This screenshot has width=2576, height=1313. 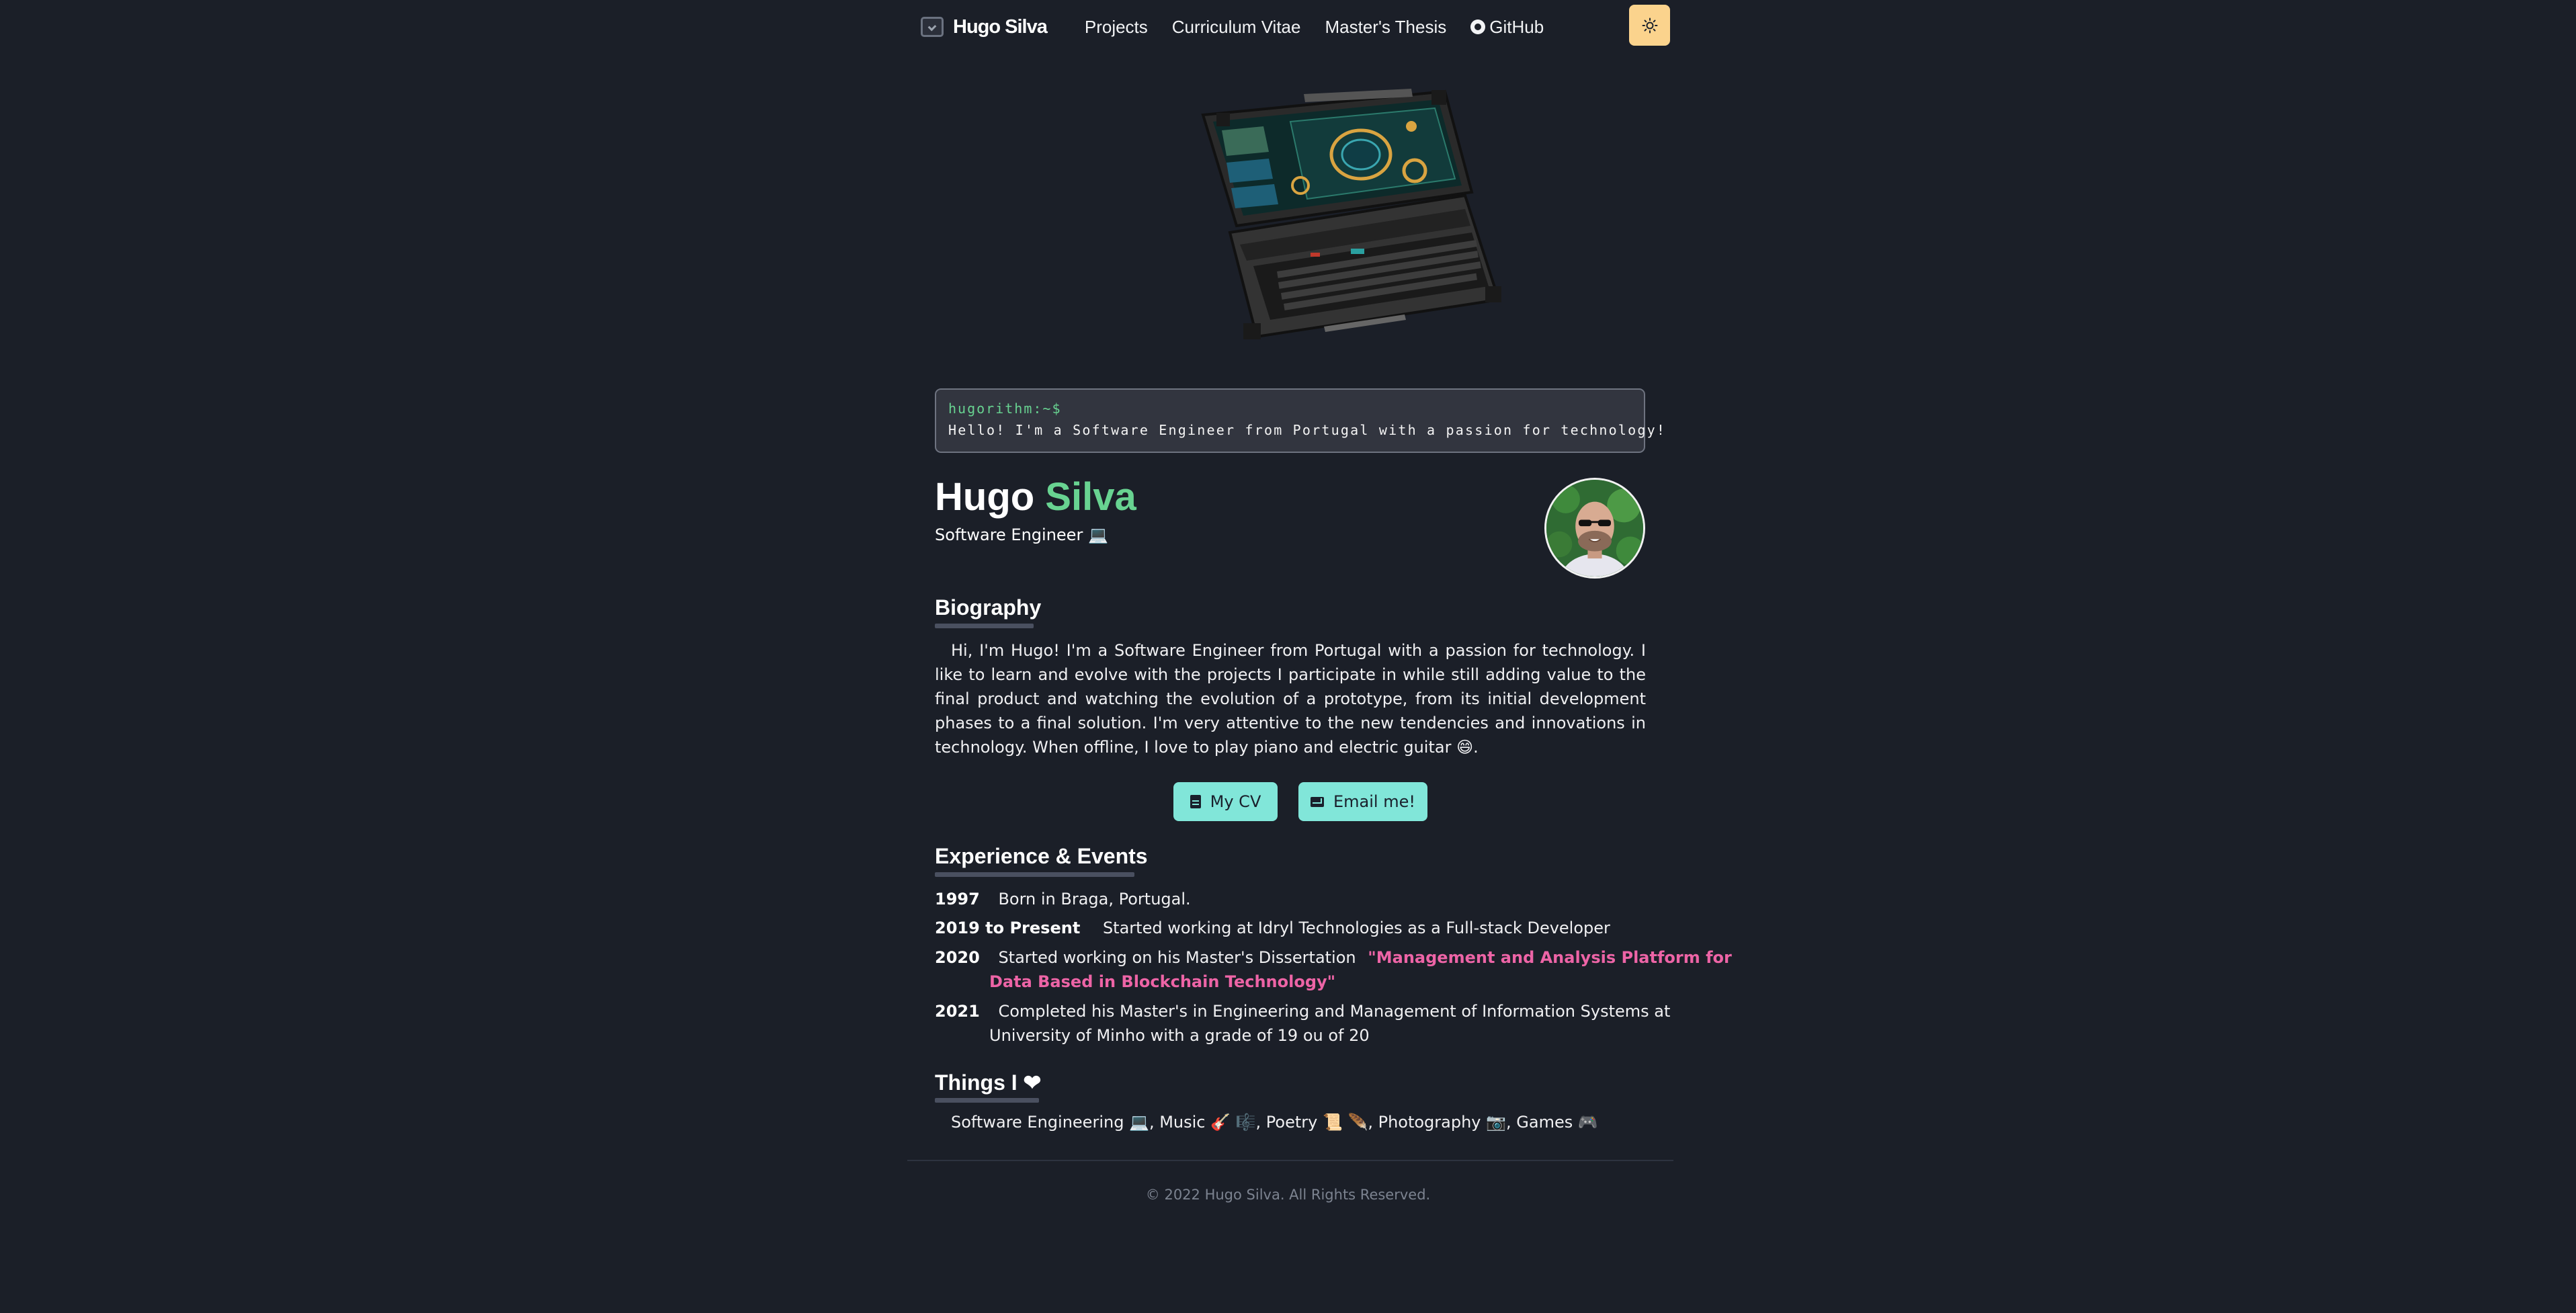 What do you see at coordinates (1478, 26) in the screenshot?
I see `github-icon` at bounding box center [1478, 26].